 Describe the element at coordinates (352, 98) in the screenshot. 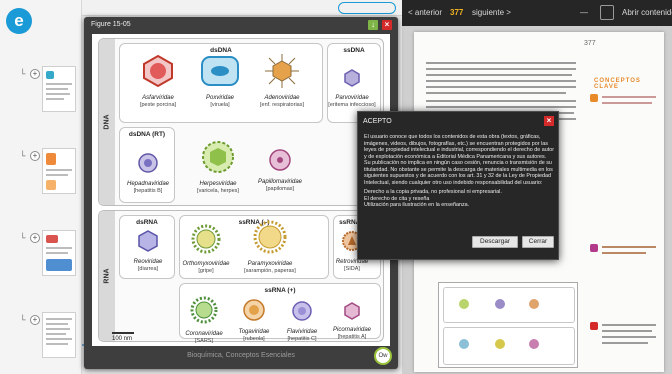

I see `virus-name: Parvoviridae` at that location.